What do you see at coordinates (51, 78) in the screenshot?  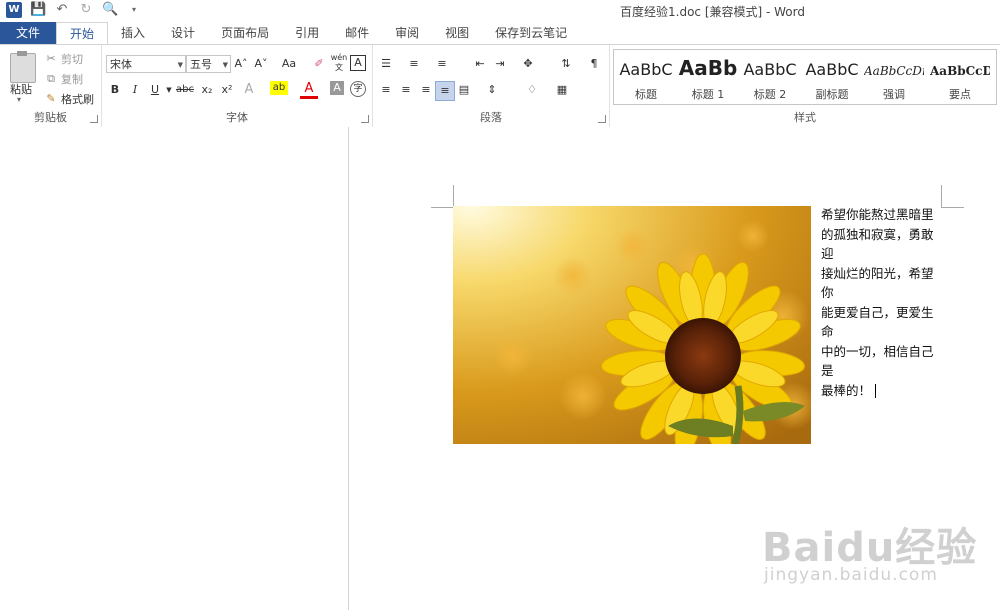 I see `copy-icon: ⧉` at bounding box center [51, 78].